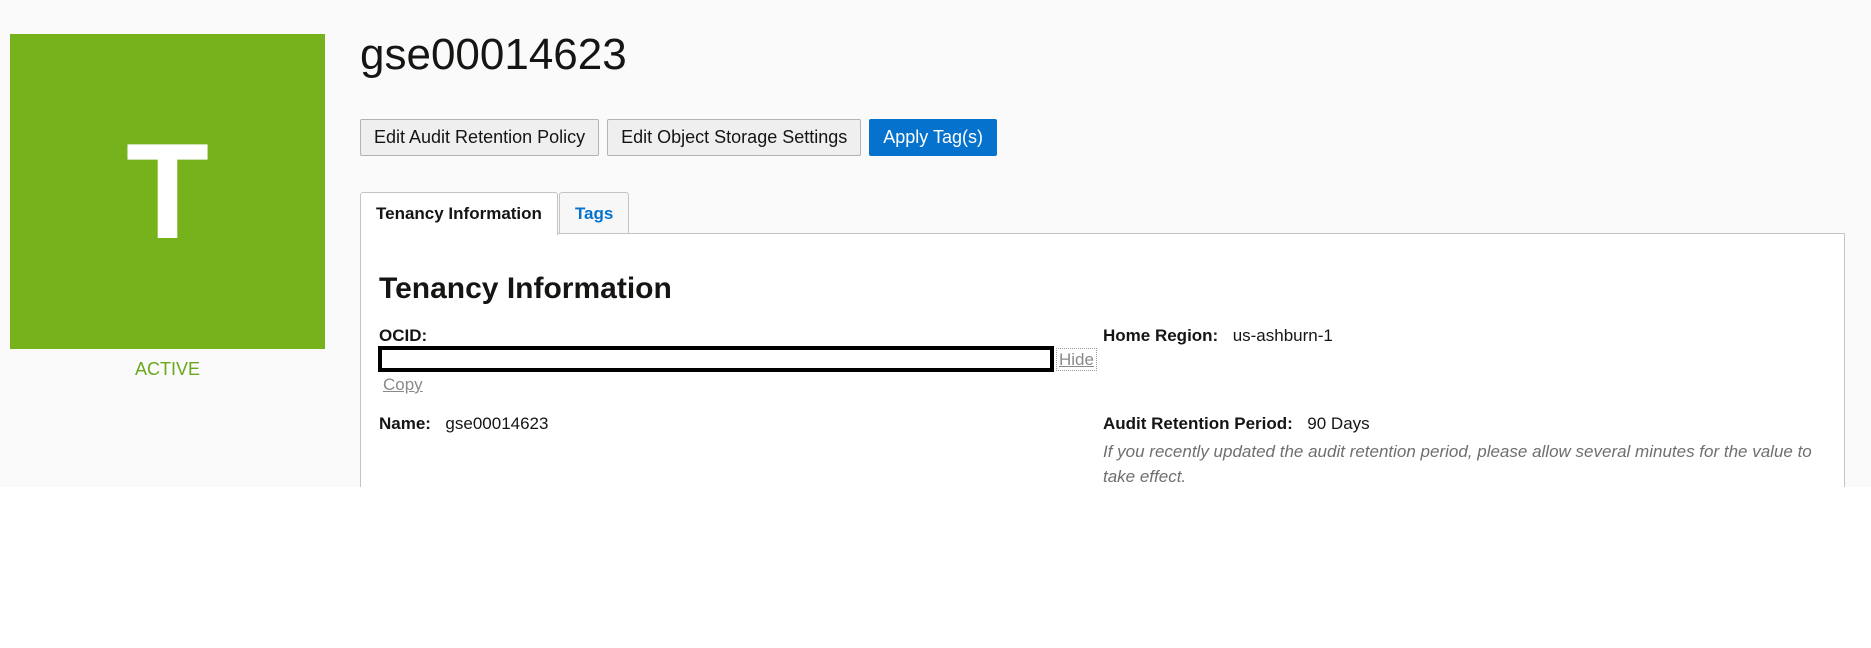 Image resolution: width=1871 pixels, height=648 pixels. Describe the element at coordinates (459, 213) in the screenshot. I see `tab-tenancy-information: Tenancy Information` at that location.